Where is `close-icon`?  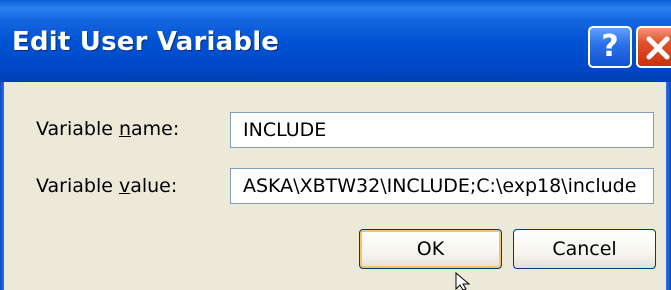 close-icon is located at coordinates (658, 48).